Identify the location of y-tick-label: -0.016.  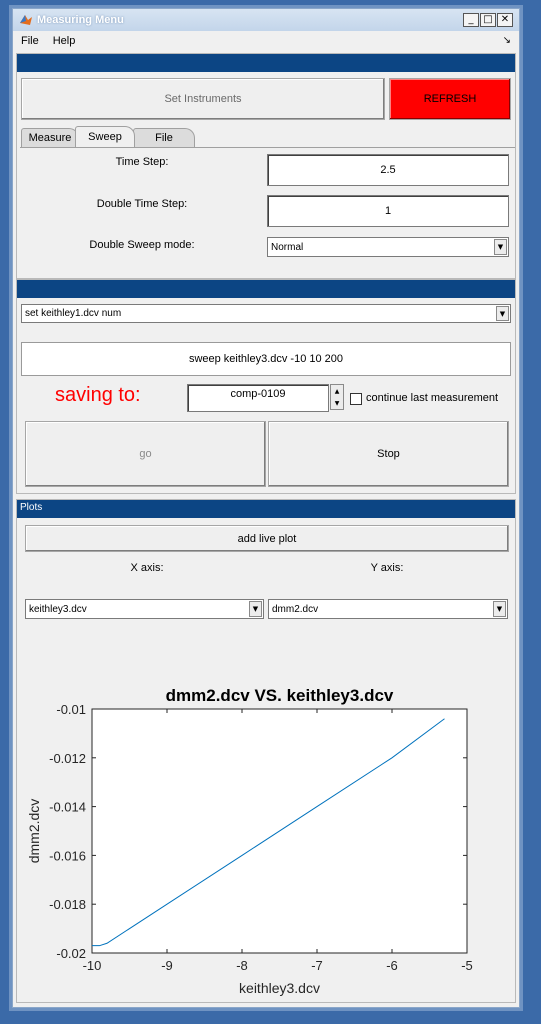
(67, 855).